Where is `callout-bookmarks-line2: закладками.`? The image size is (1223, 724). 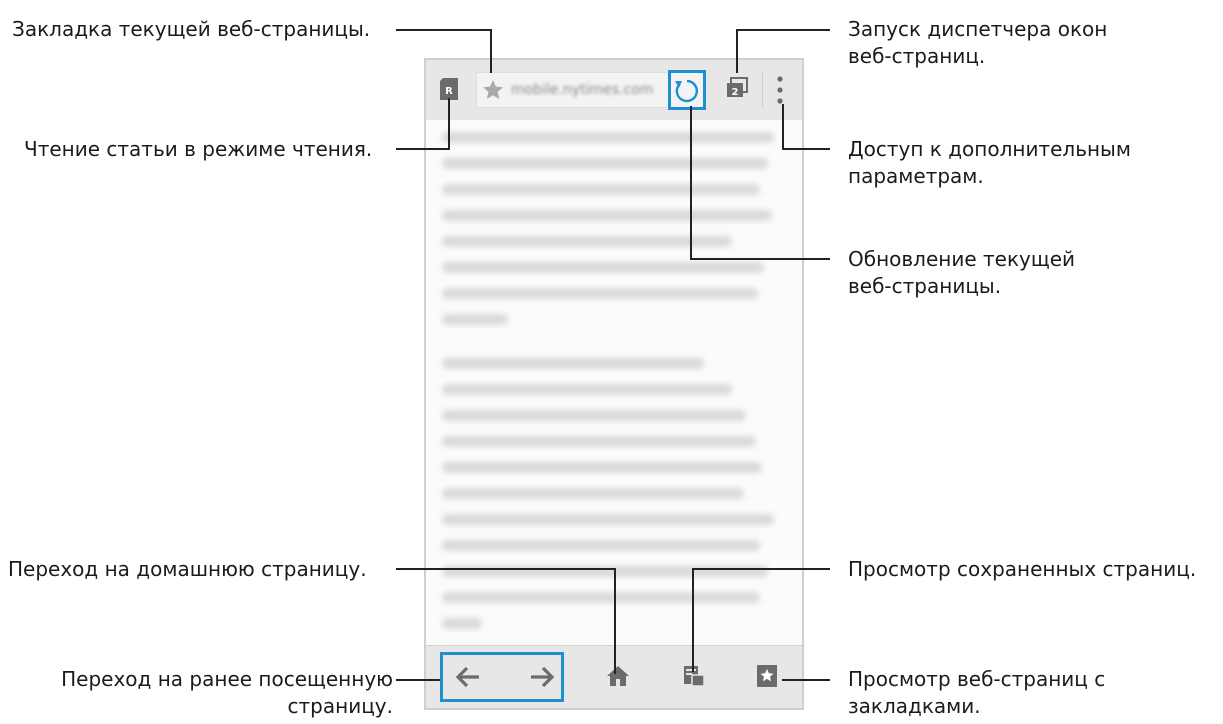 callout-bookmarks-line2: закладками. is located at coordinates (914, 706).